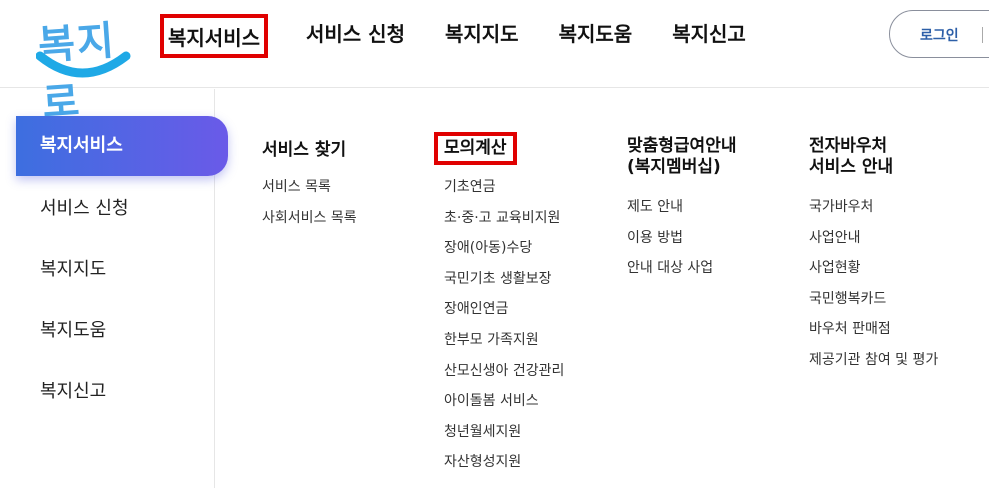  Describe the element at coordinates (873, 299) in the screenshot. I see `link-happiness-card: 국민행복카드` at that location.